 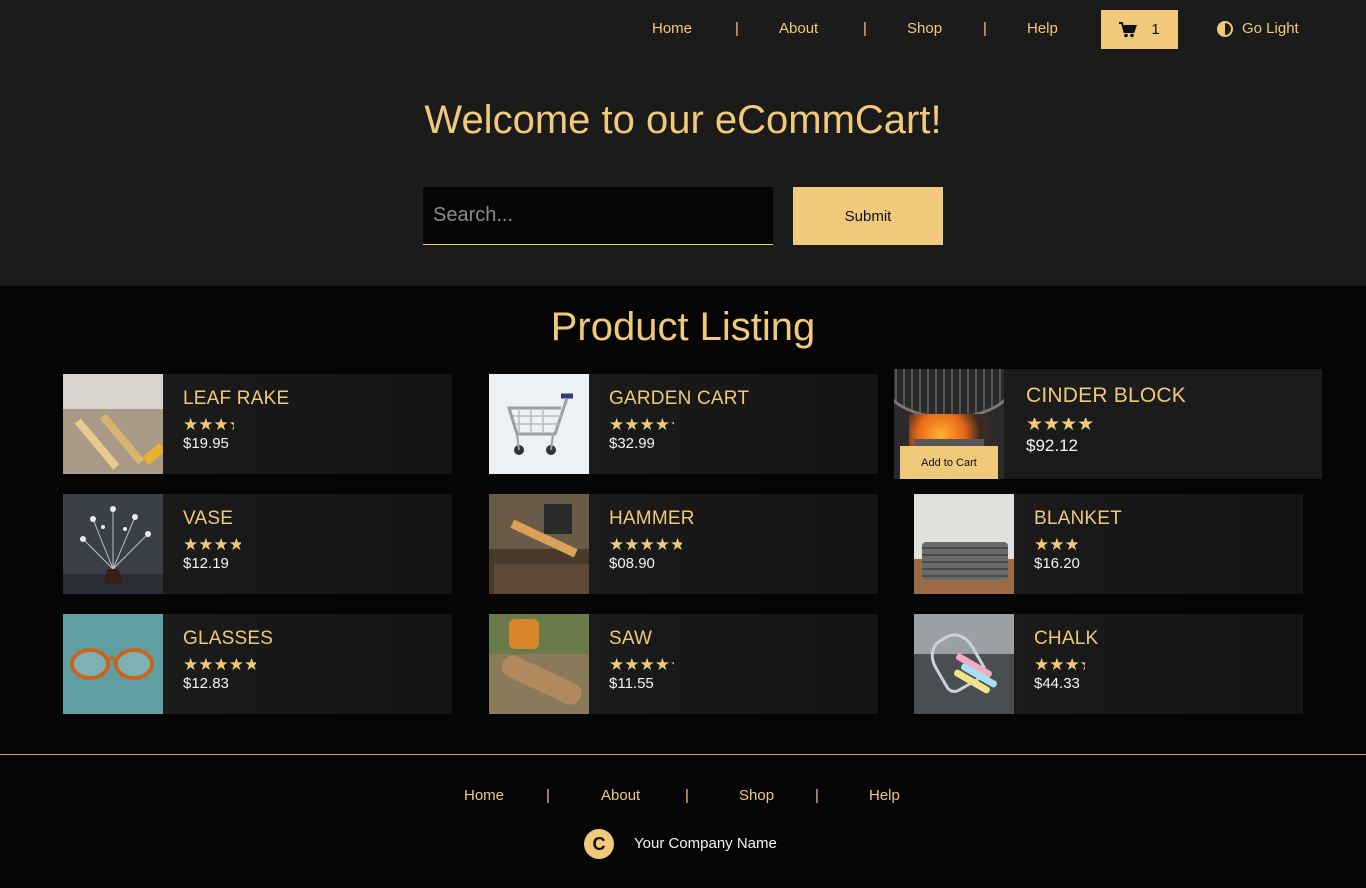 What do you see at coordinates (652, 518) in the screenshot?
I see `product-name: HAMMER` at bounding box center [652, 518].